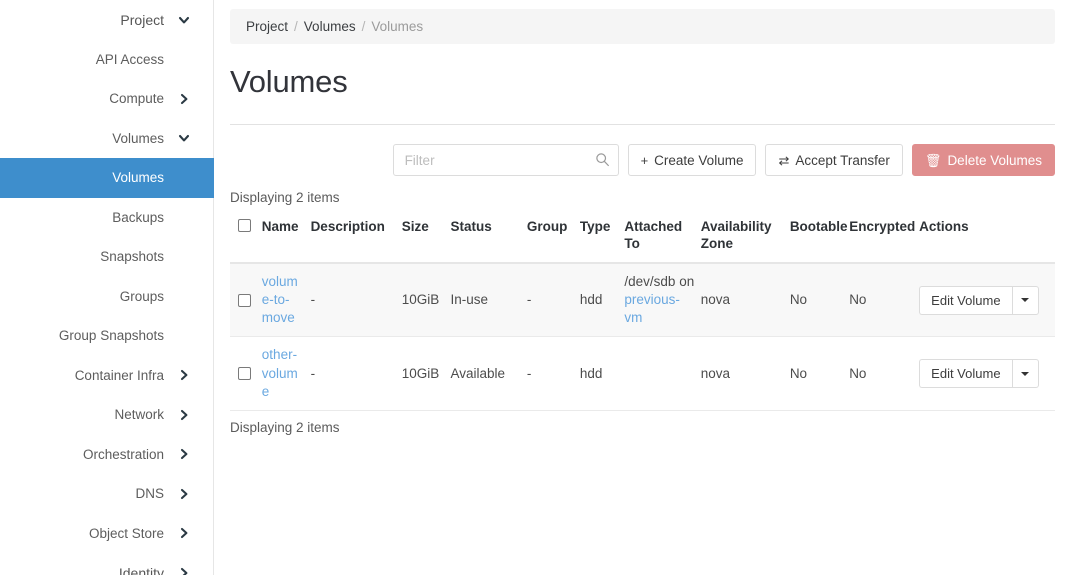 The image size is (1068, 575). Describe the element at coordinates (330, 26) in the screenshot. I see `breadcrumb-item-volumes: Volumes` at that location.